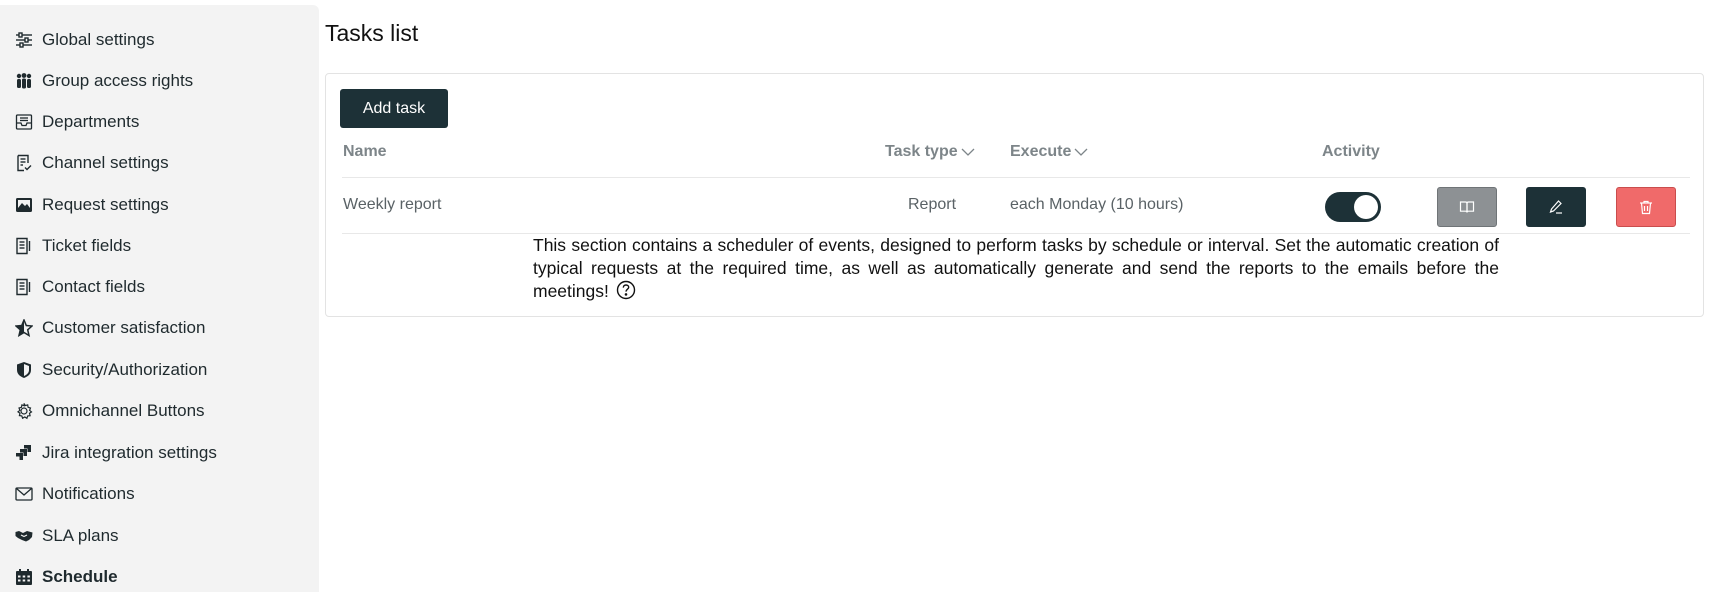 The image size is (1710, 592). What do you see at coordinates (93, 286) in the screenshot?
I see `sidebar-item-label: Contact fields` at bounding box center [93, 286].